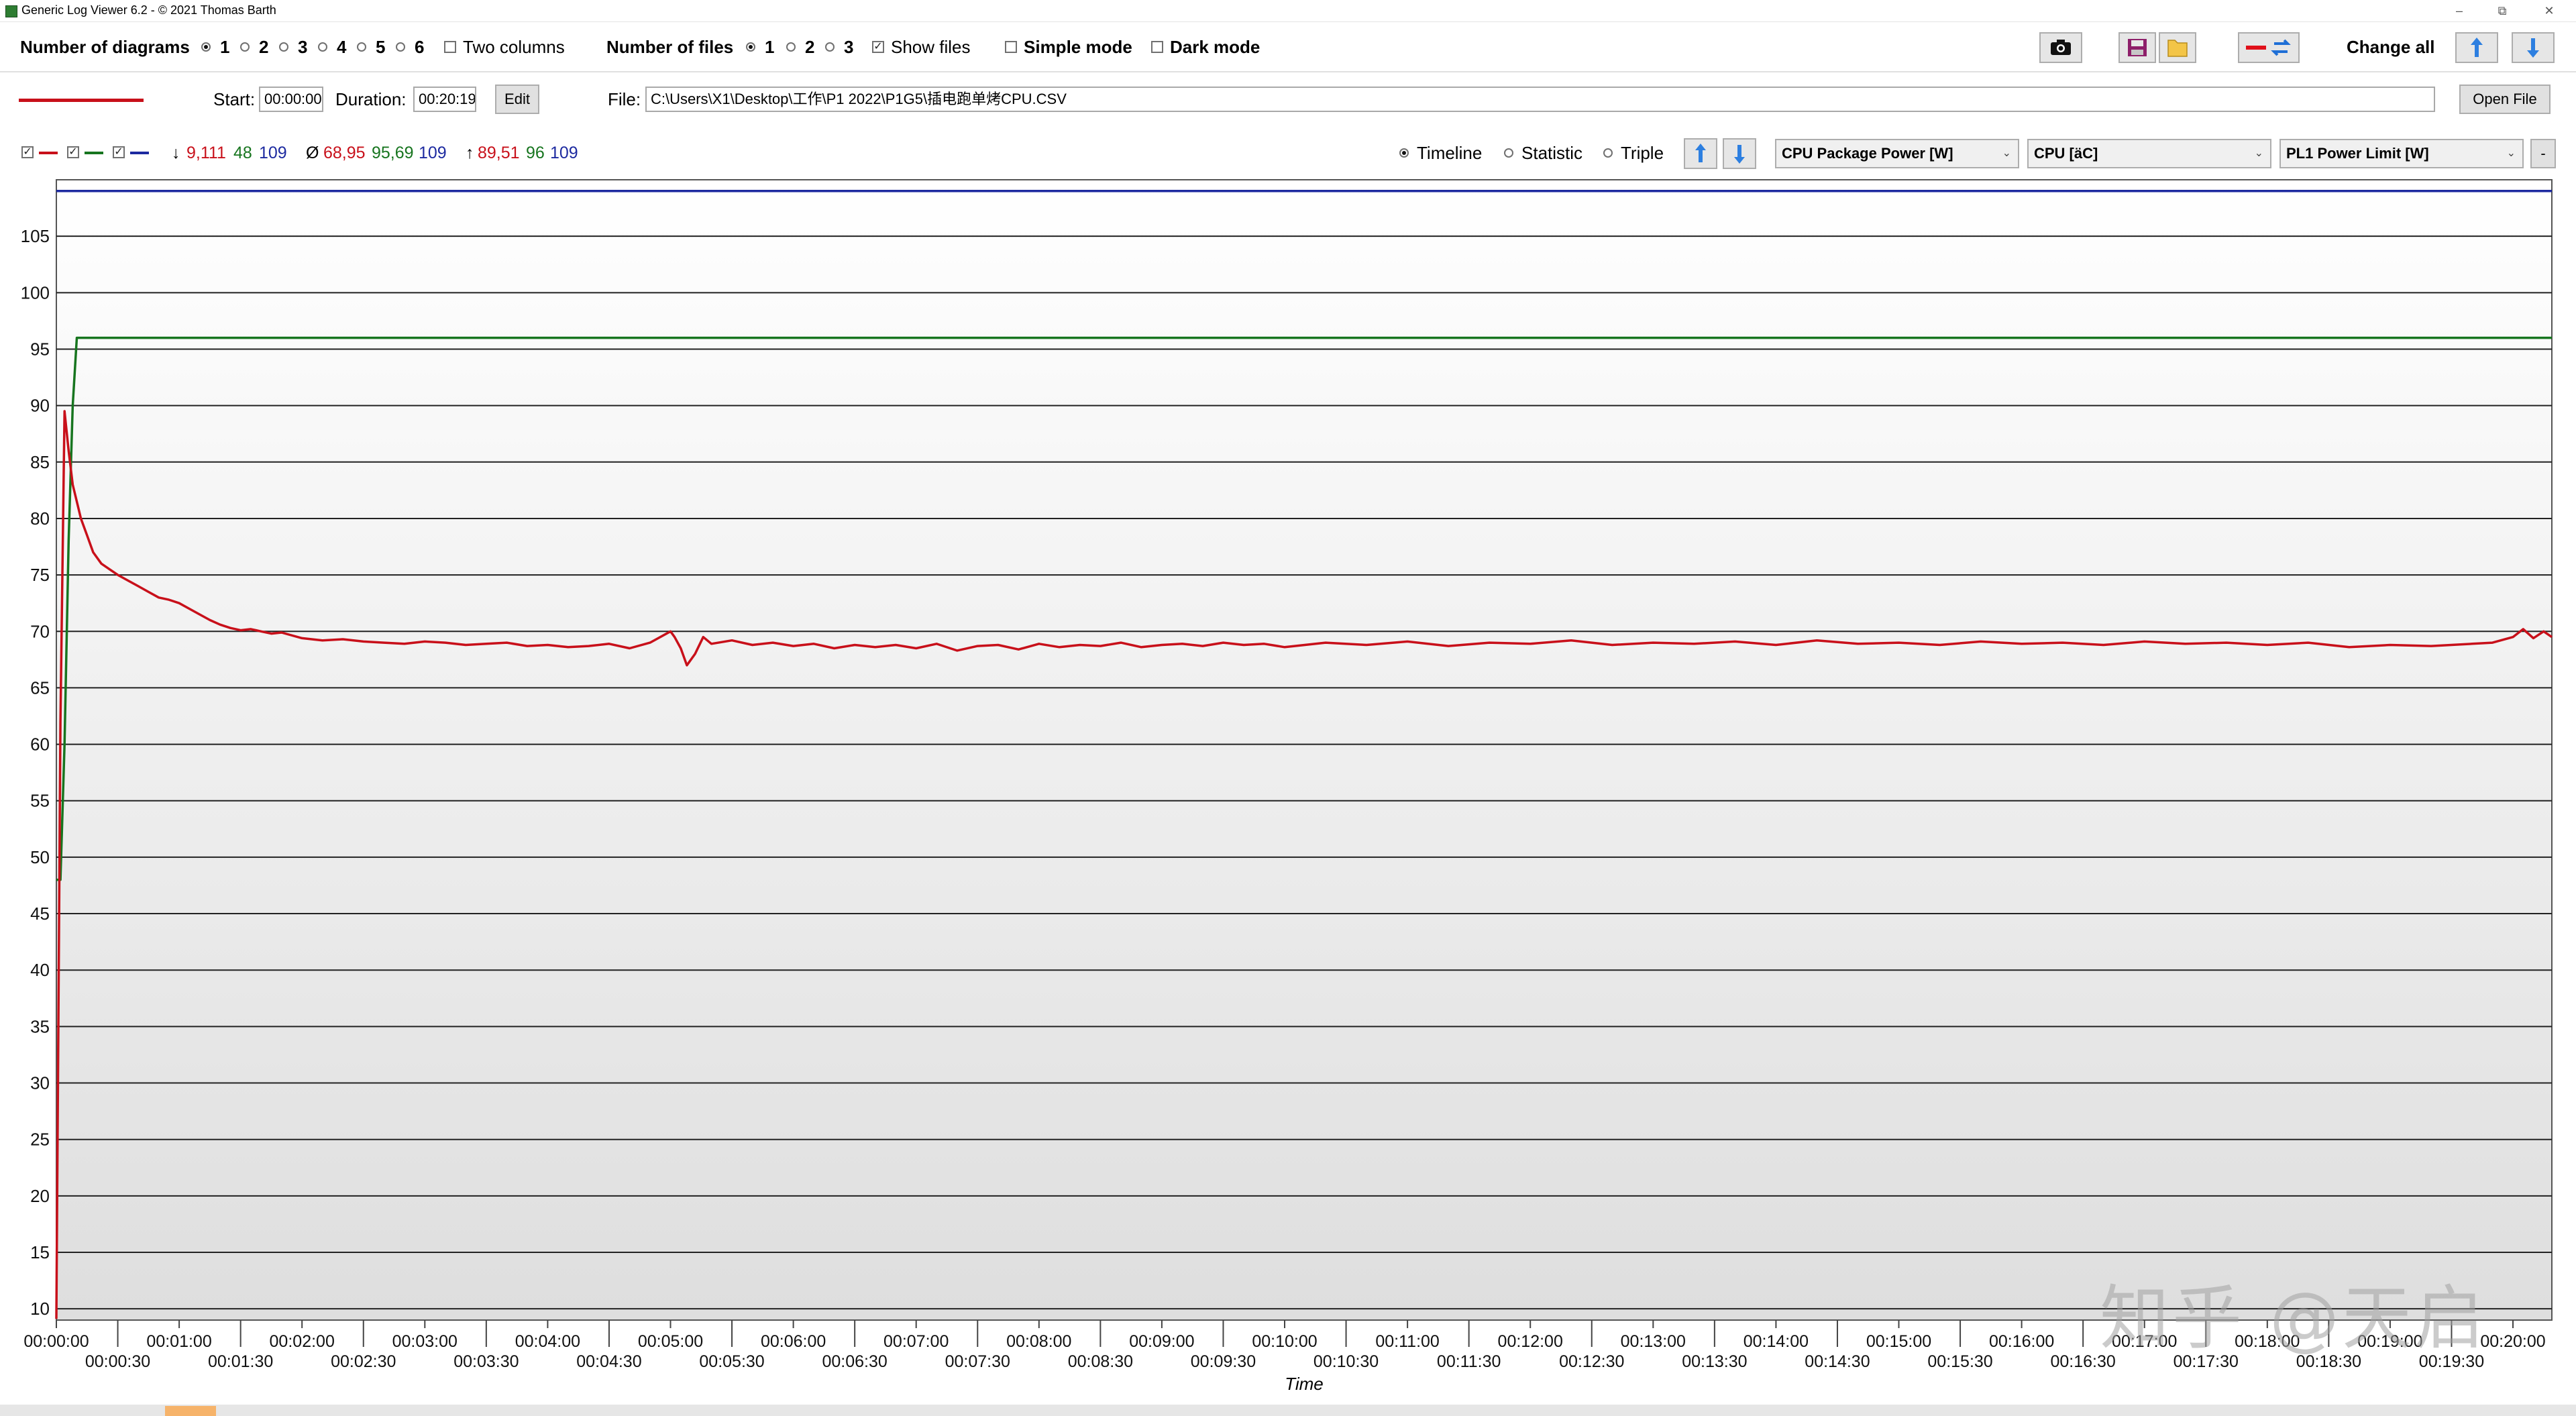 The image size is (2576, 1416). What do you see at coordinates (40, 857) in the screenshot?
I see `y-tick-label: 50` at bounding box center [40, 857].